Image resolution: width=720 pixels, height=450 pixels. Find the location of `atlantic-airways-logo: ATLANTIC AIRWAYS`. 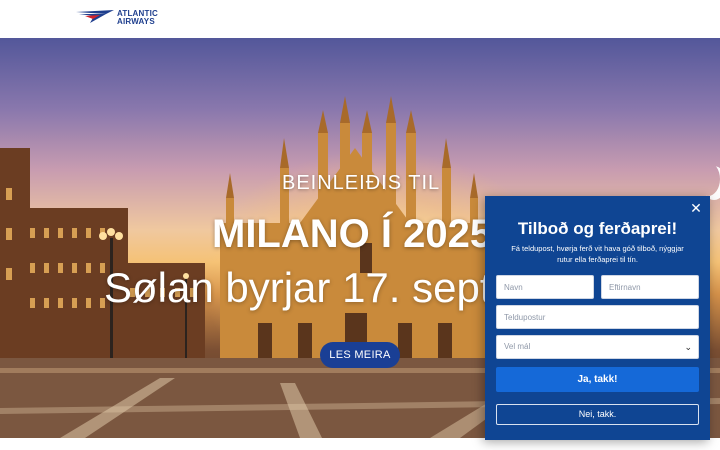

atlantic-airways-logo: ATLANTIC AIRWAYS is located at coordinates (121, 18).